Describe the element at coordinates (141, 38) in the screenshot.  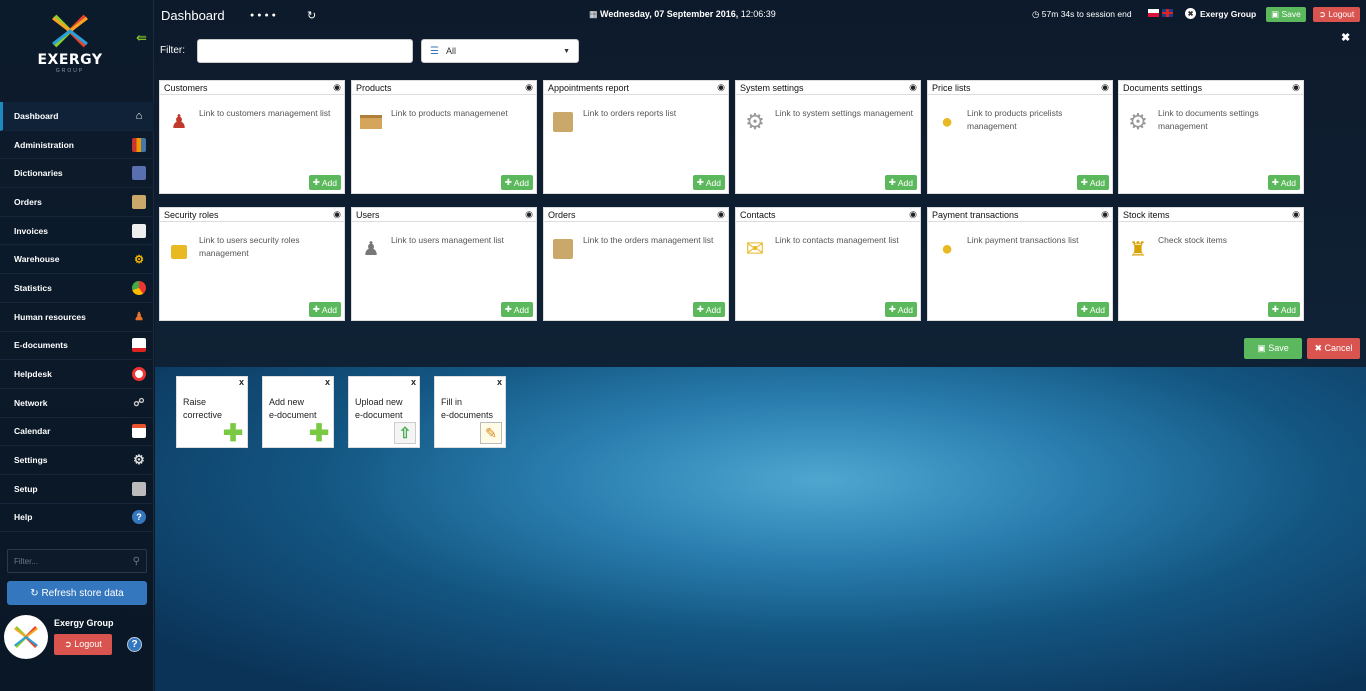
I see `collapse-arrow-icon: ⇚` at that location.